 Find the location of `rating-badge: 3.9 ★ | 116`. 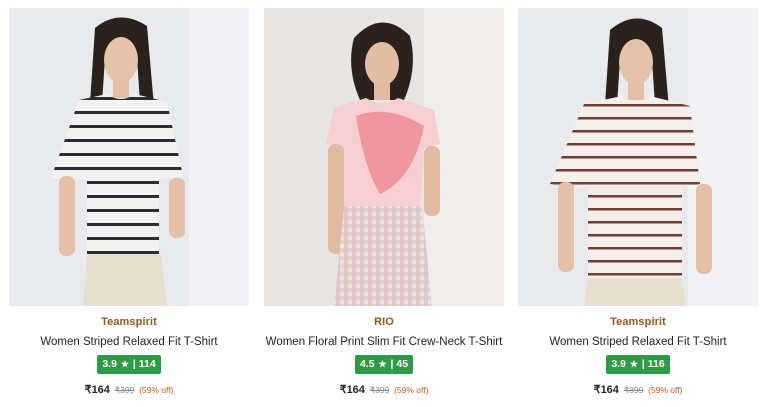

rating-badge: 3.9 ★ | 116 is located at coordinates (638, 364).